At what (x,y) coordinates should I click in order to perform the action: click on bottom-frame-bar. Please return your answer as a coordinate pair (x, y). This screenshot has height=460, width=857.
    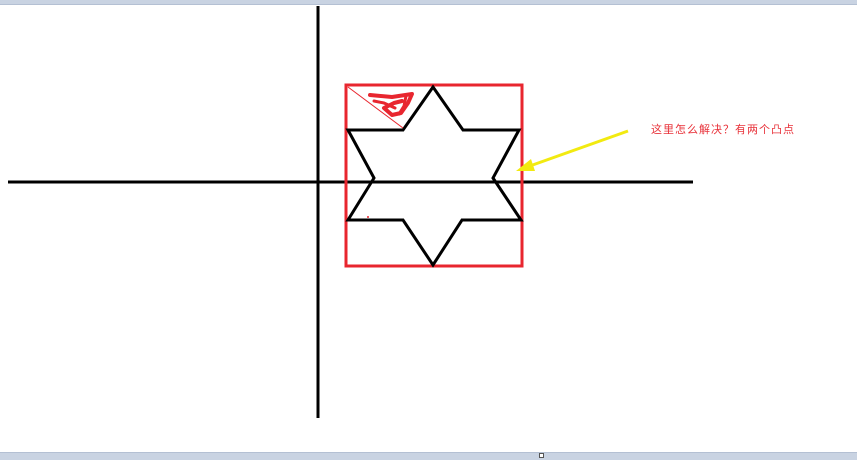
    Looking at the image, I should click on (428, 456).